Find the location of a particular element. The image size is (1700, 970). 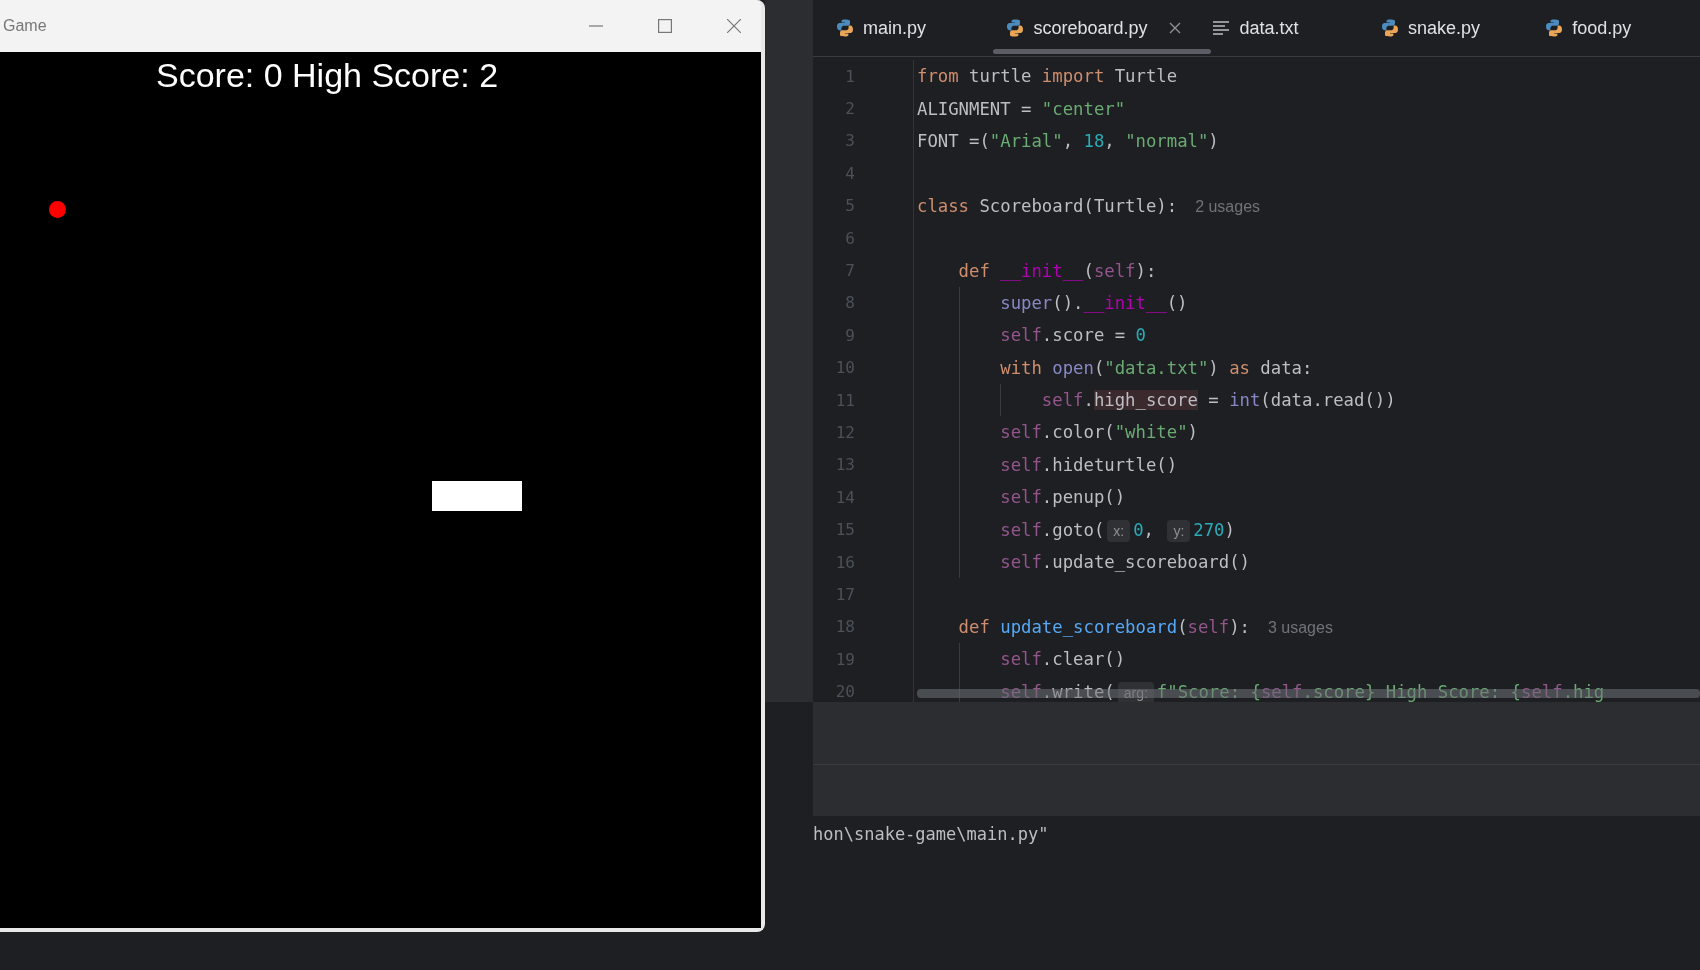

code-line: self.score = 0 is located at coordinates (1072, 335).